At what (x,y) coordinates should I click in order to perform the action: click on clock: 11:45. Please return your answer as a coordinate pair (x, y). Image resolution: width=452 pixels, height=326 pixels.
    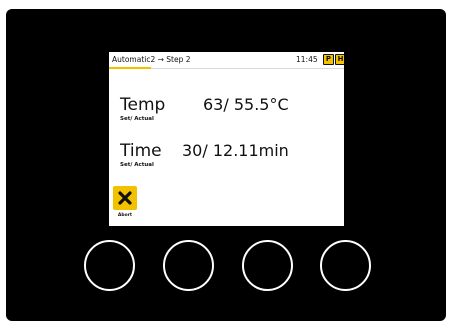
    Looking at the image, I should click on (307, 59).